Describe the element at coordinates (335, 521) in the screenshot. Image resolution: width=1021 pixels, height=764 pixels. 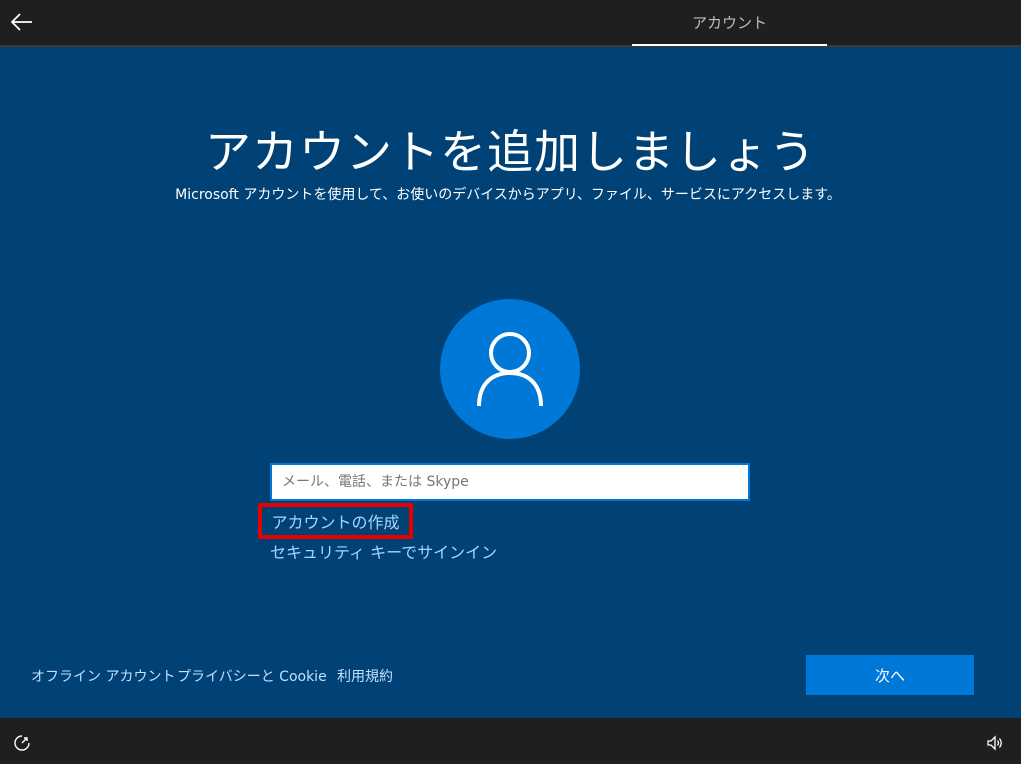
I see `create-account-link: アカウントの作成` at that location.